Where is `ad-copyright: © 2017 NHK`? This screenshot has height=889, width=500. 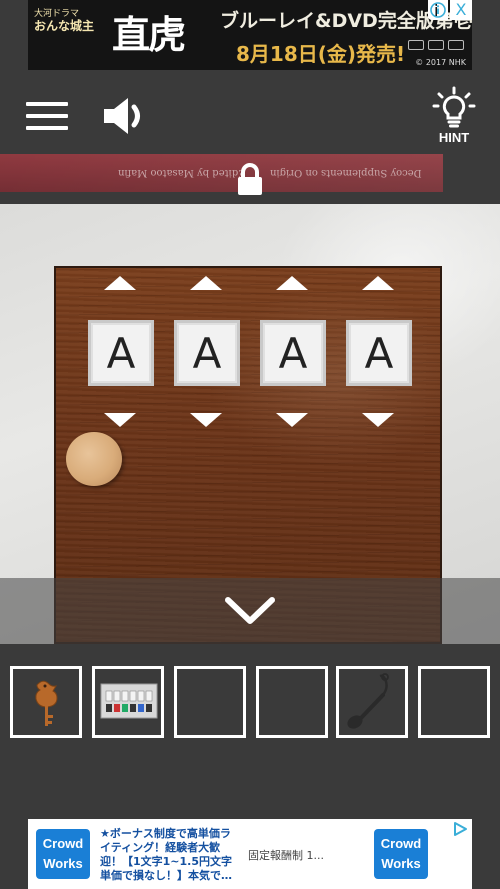 ad-copyright: © 2017 NHK is located at coordinates (440, 62).